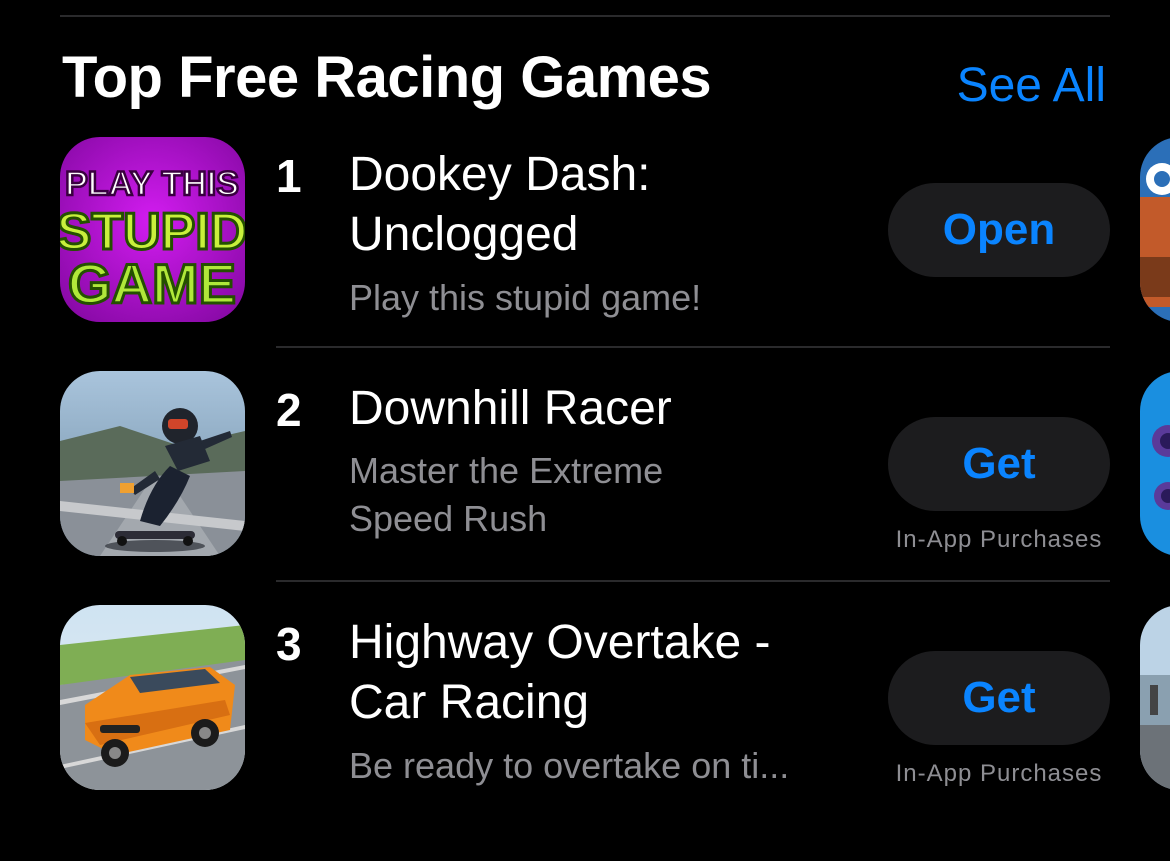 The image size is (1170, 861). I want to click on icon-line-3: GAME, so click(152, 283).